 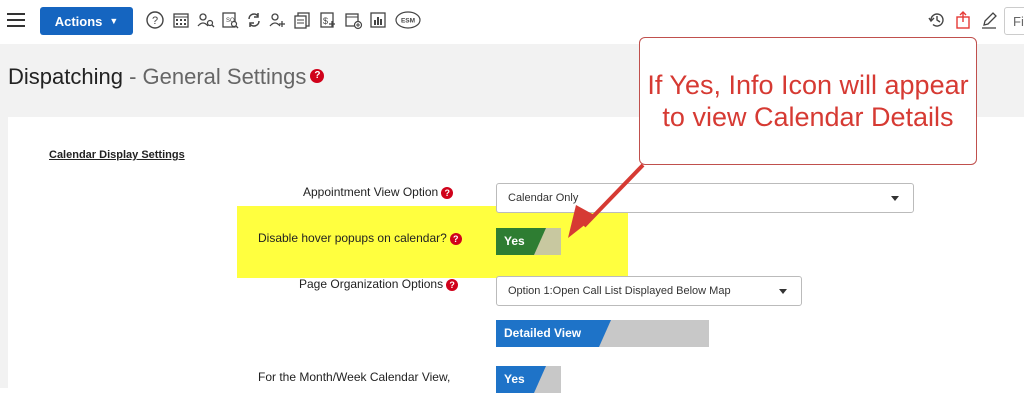 I want to click on disable-hover-label: Disable hover popups on calendar??, so click(x=360, y=238).